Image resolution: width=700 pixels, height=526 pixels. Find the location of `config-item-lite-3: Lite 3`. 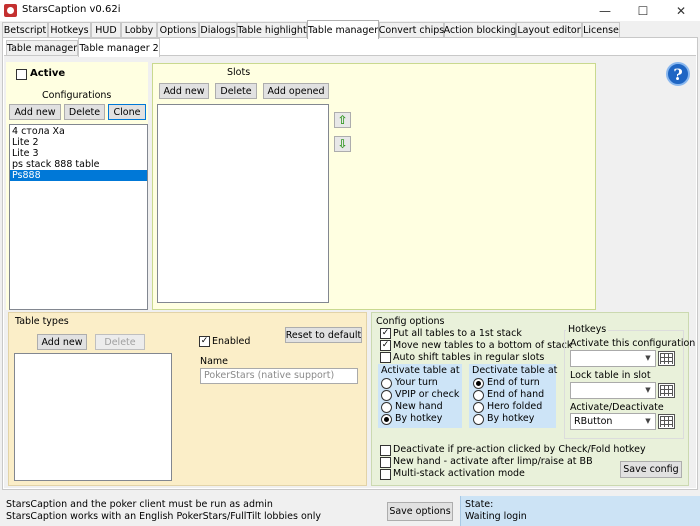

config-item-lite-3: Lite 3 is located at coordinates (78, 153).